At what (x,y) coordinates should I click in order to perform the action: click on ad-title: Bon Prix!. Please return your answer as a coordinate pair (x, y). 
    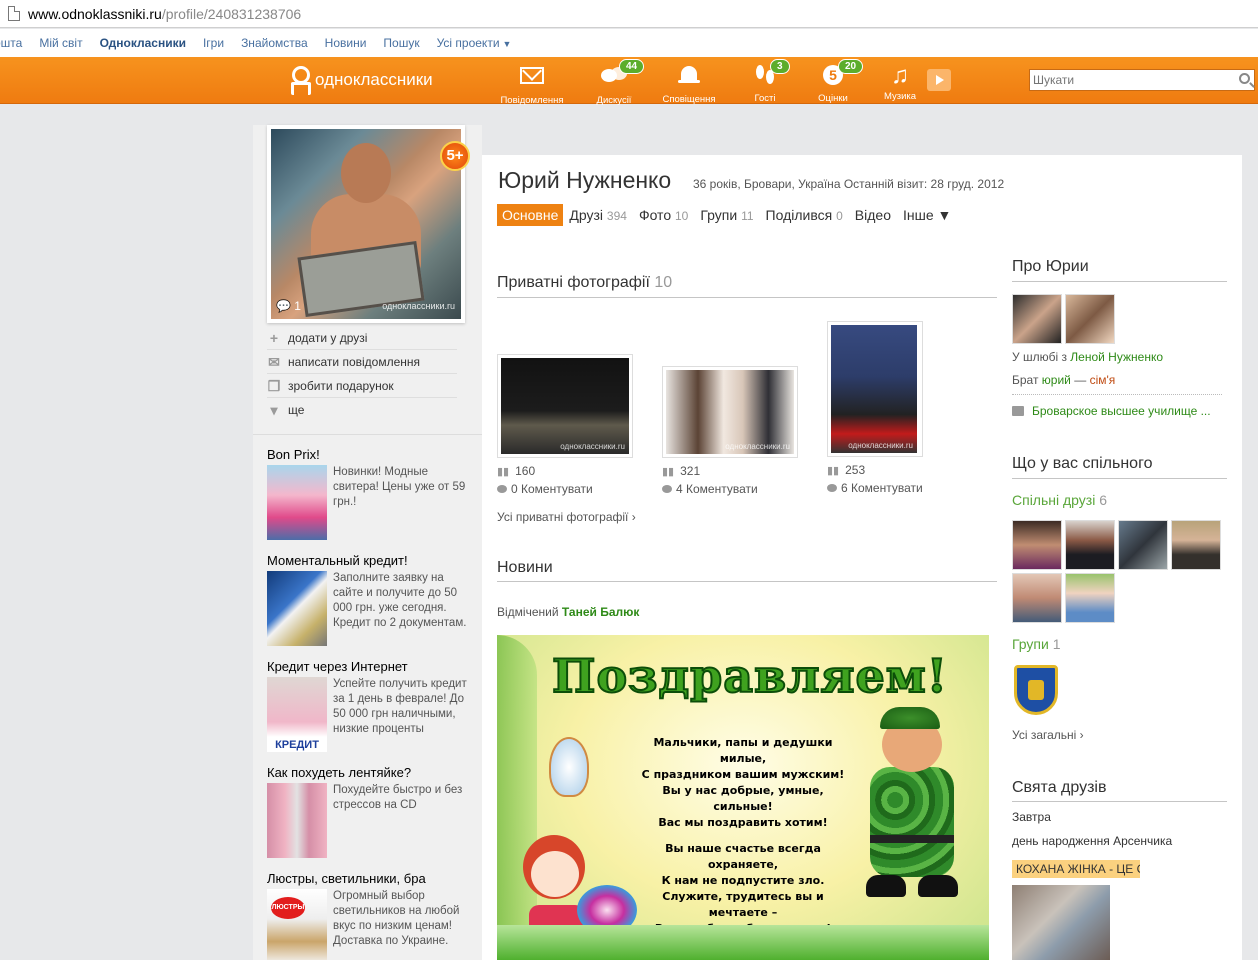
    Looking at the image, I should click on (371, 455).